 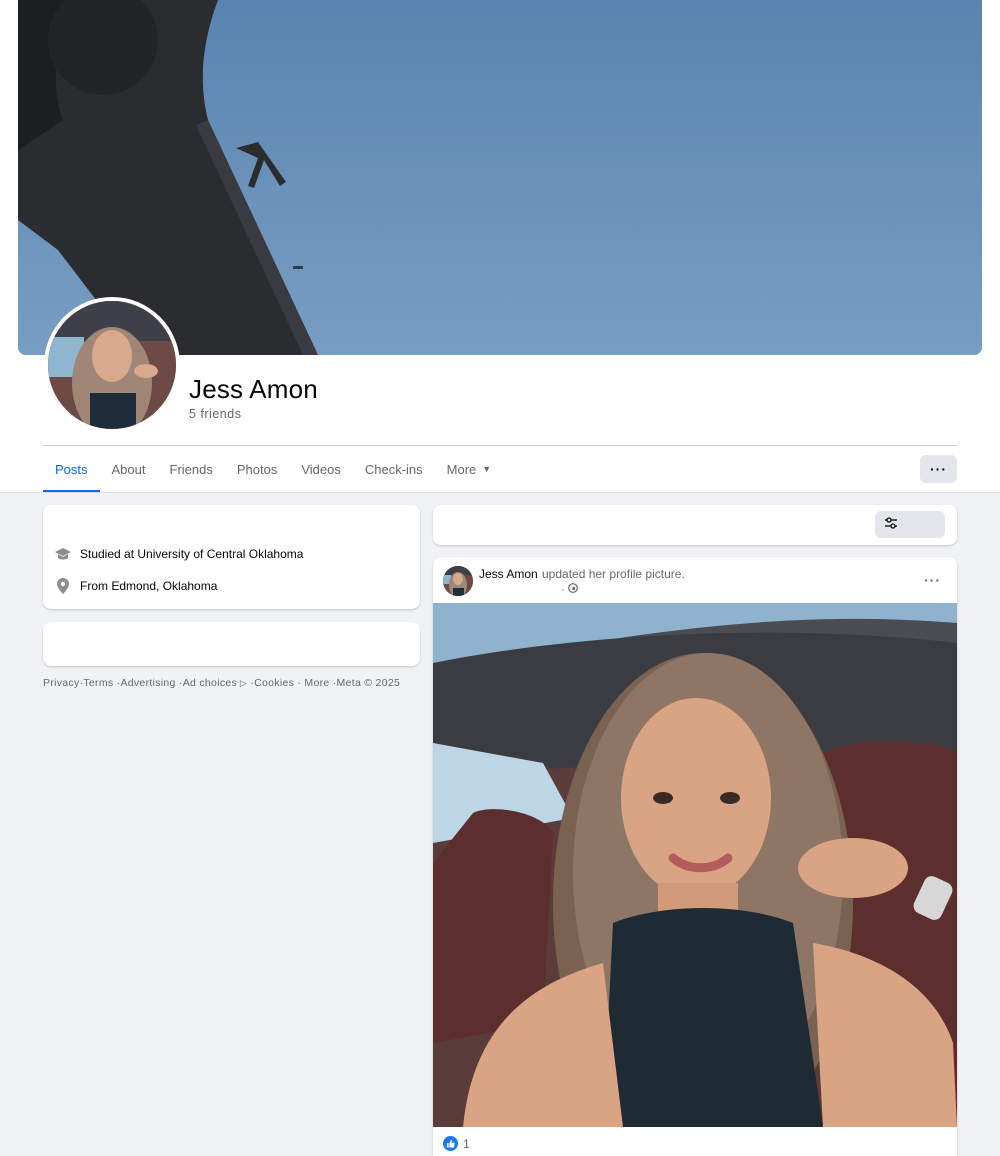 What do you see at coordinates (394, 469) in the screenshot?
I see `tab-check-ins: Check-ins` at bounding box center [394, 469].